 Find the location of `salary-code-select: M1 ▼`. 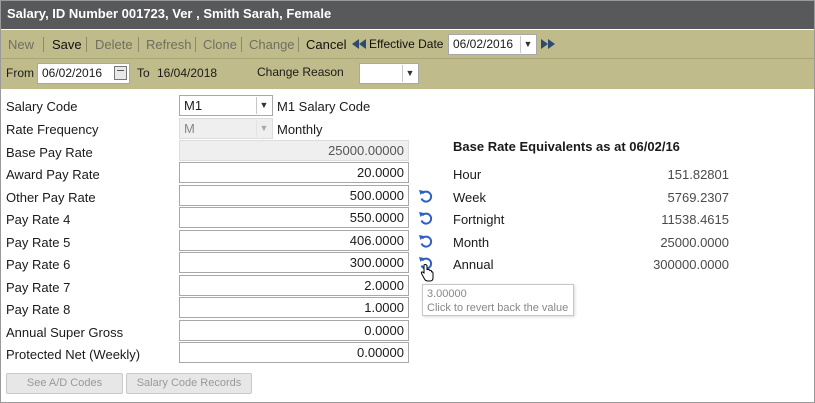

salary-code-select: M1 ▼ is located at coordinates (226, 105).